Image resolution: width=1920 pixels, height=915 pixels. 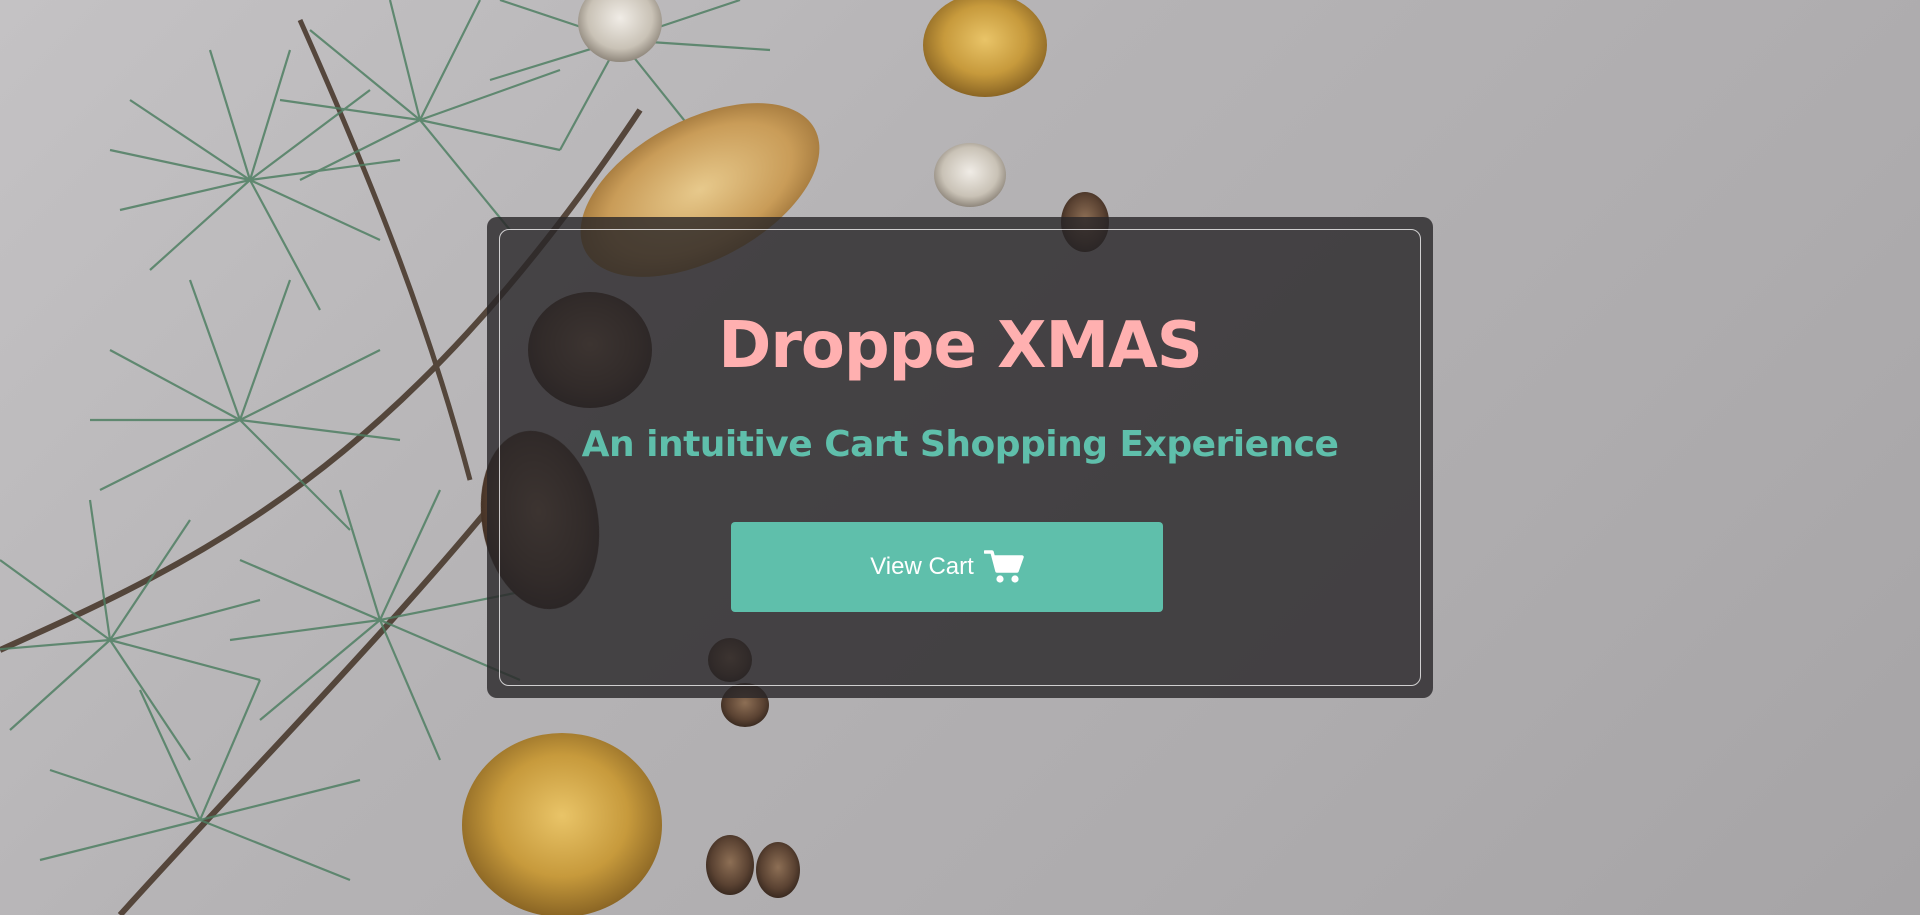 I want to click on shopping-cart-icon, so click(x=1003, y=567).